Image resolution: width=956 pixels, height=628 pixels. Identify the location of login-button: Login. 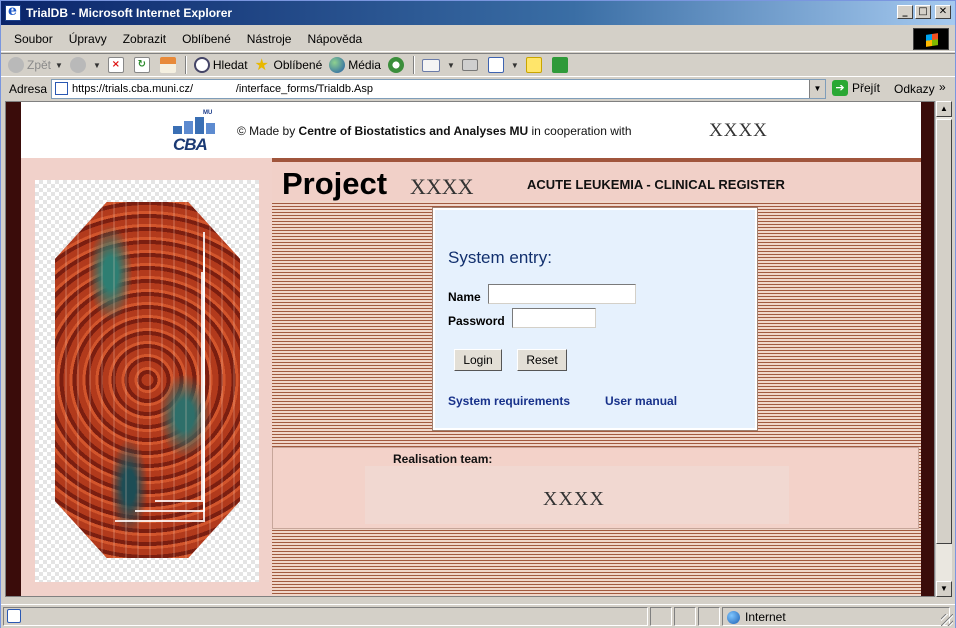
(478, 360).